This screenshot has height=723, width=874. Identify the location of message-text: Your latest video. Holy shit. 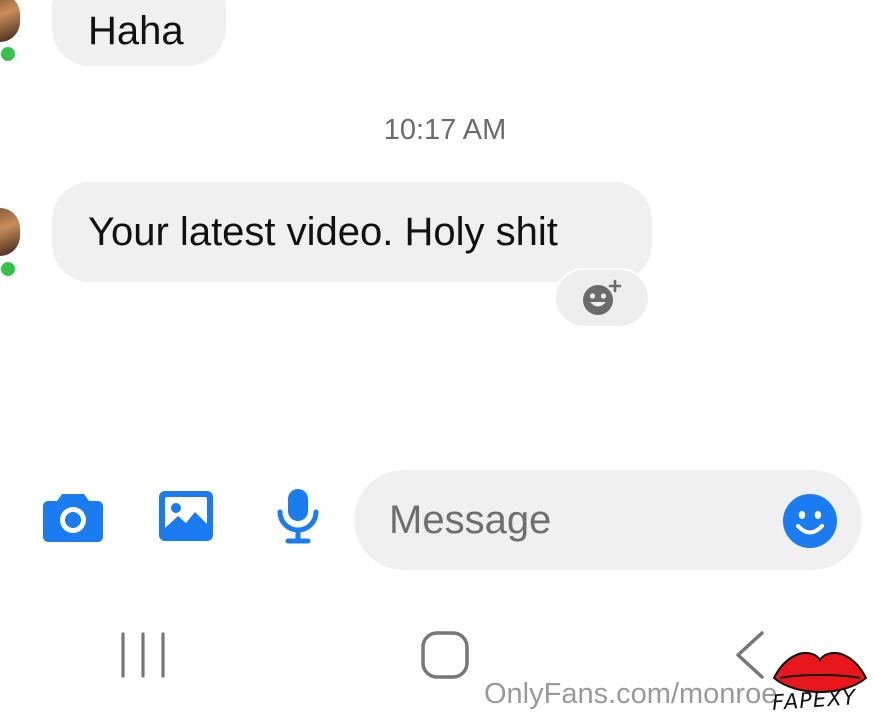
(323, 232).